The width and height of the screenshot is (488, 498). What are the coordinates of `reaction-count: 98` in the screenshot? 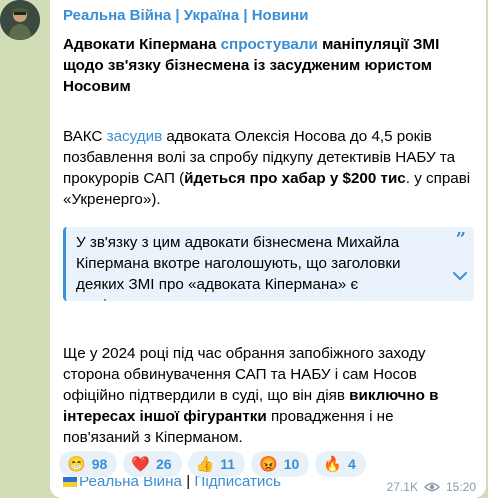 It's located at (99, 464).